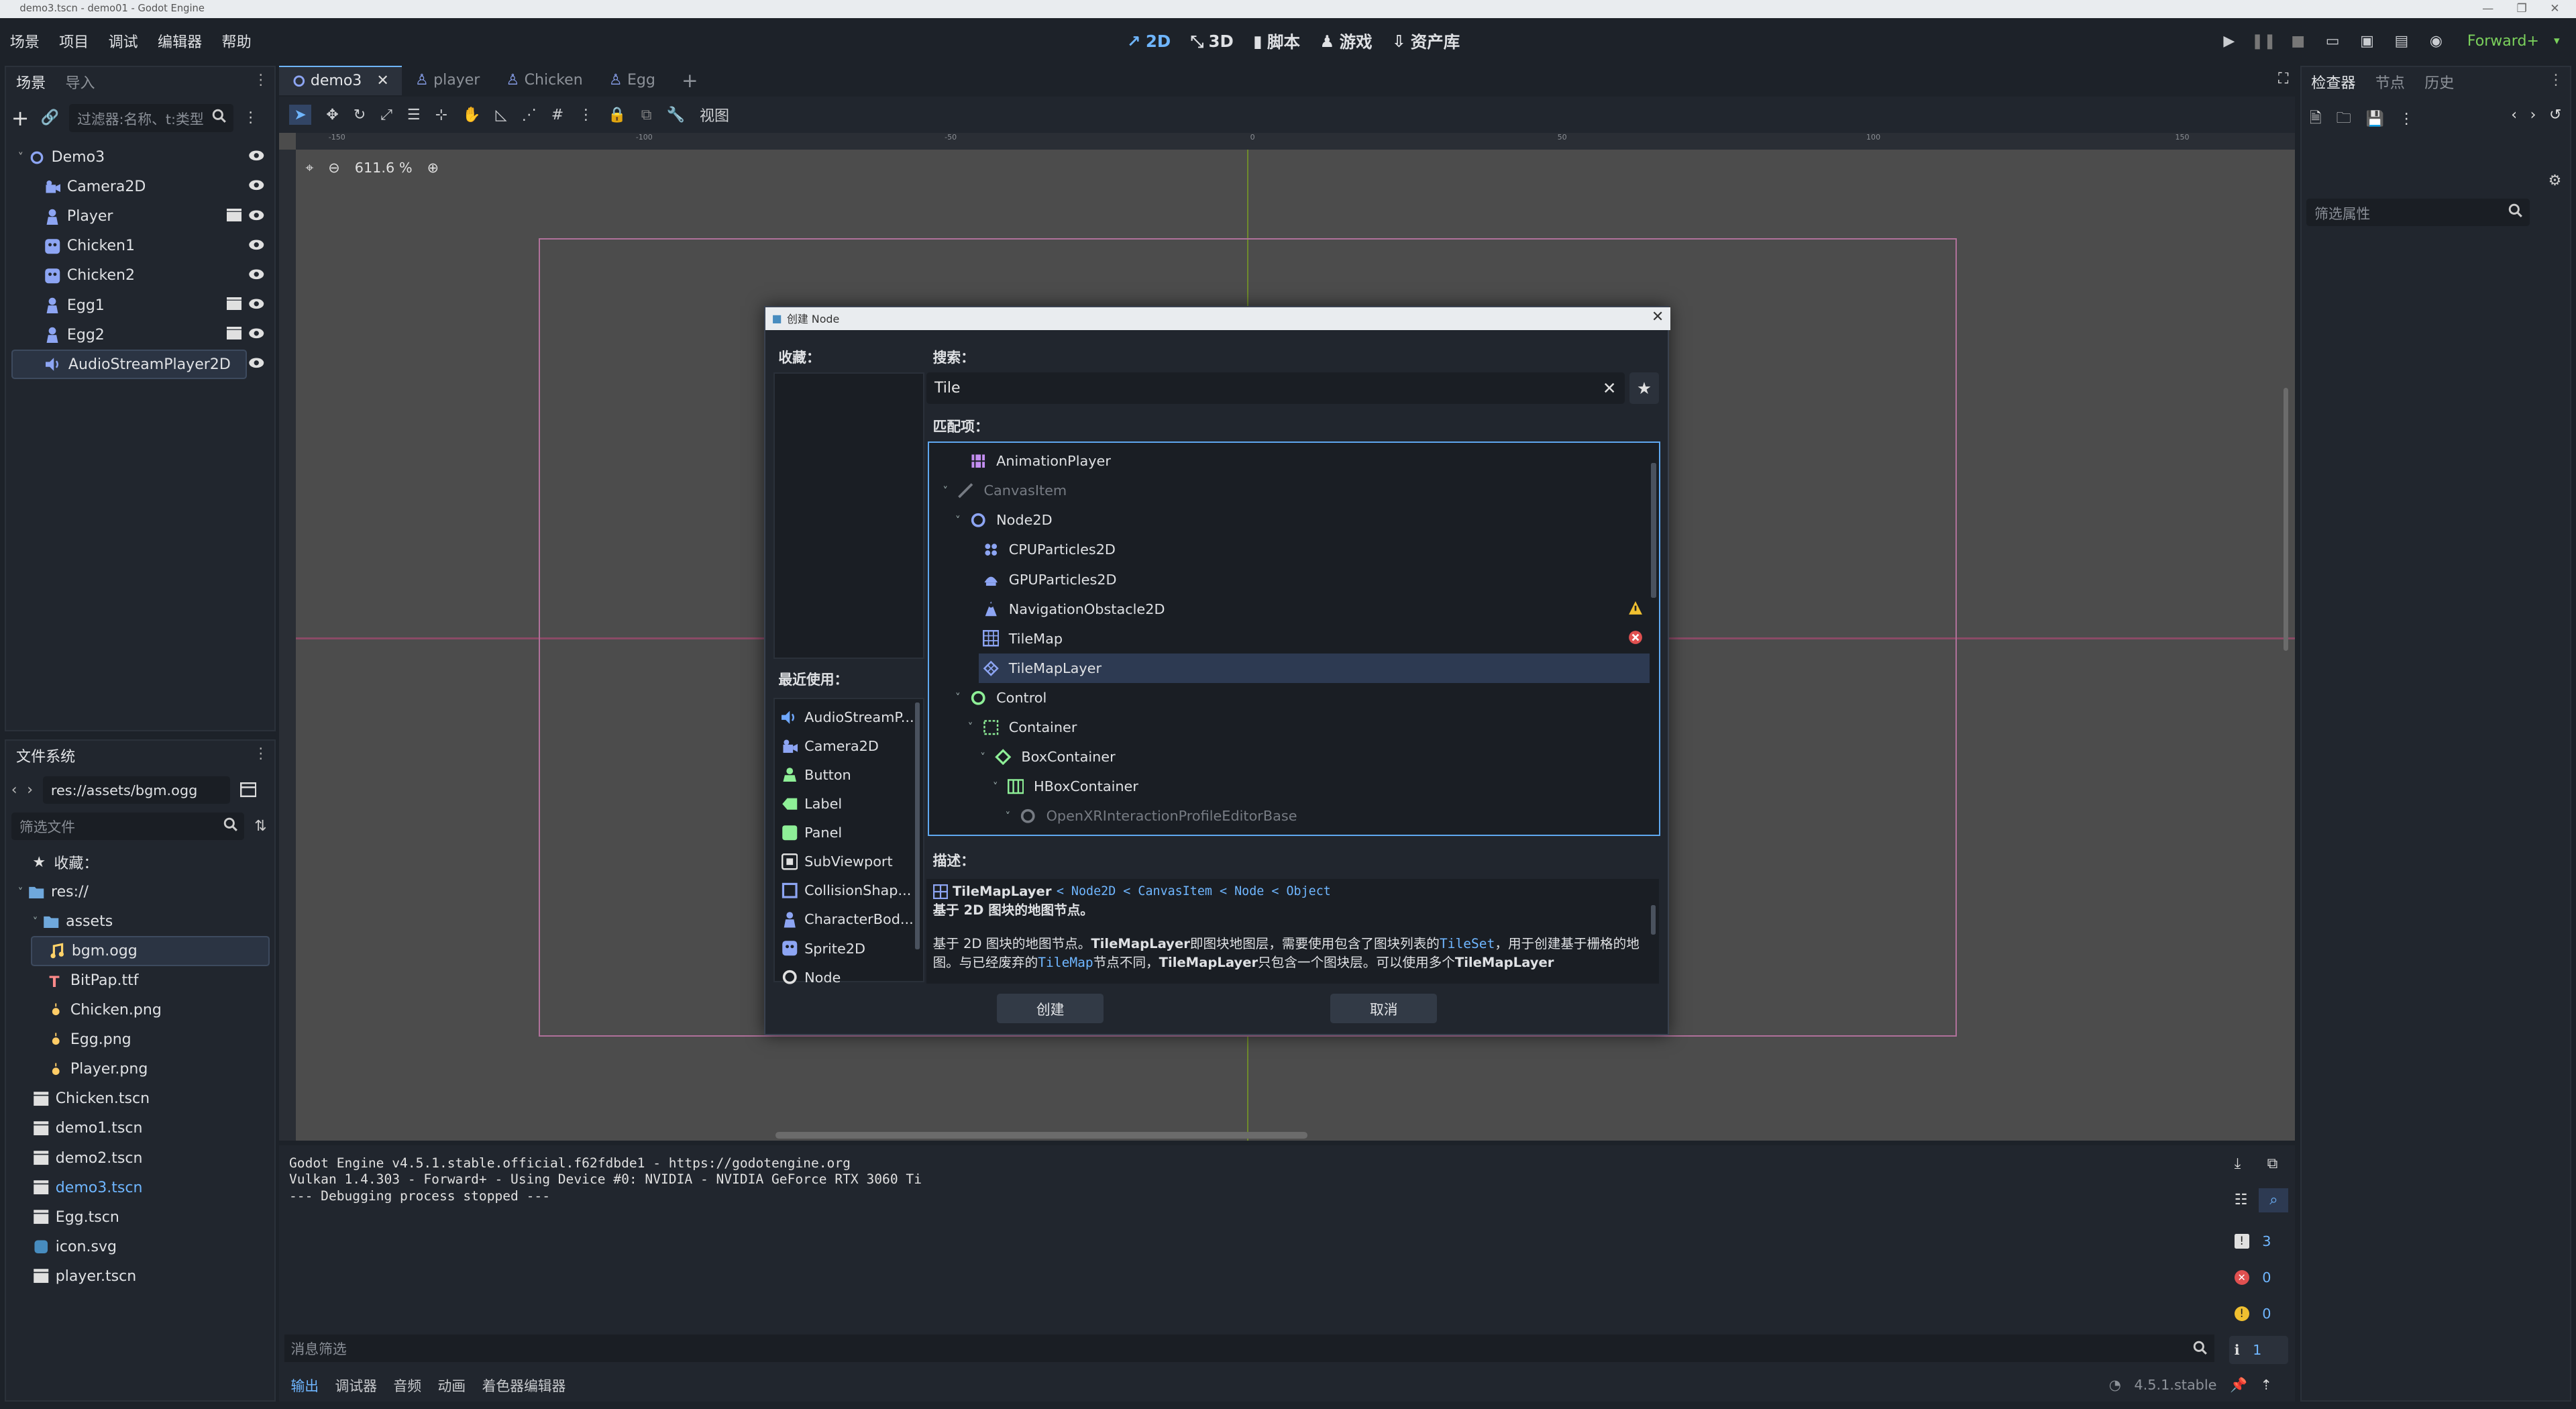 The height and width of the screenshot is (1409, 2576). I want to click on toggle-split-icon, so click(248, 790).